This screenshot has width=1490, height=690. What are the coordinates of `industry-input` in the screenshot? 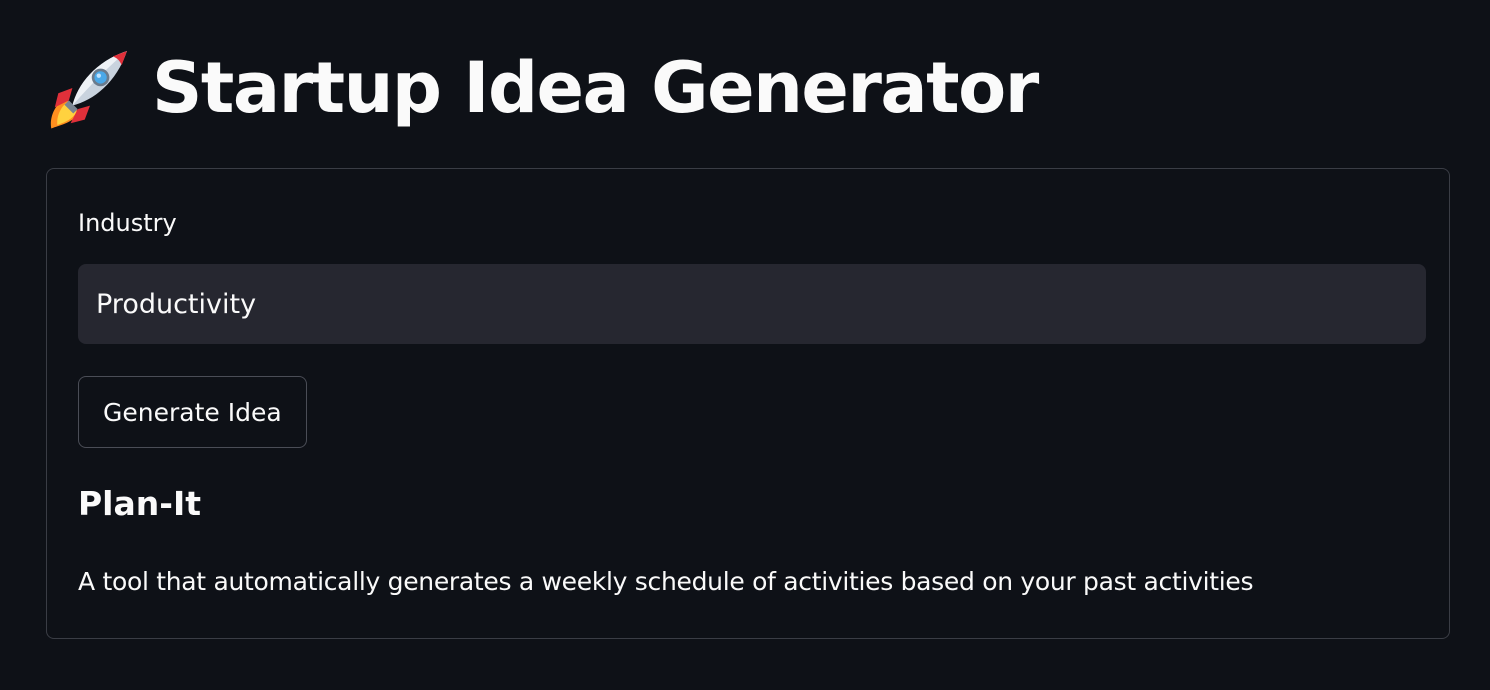 It's located at (752, 304).